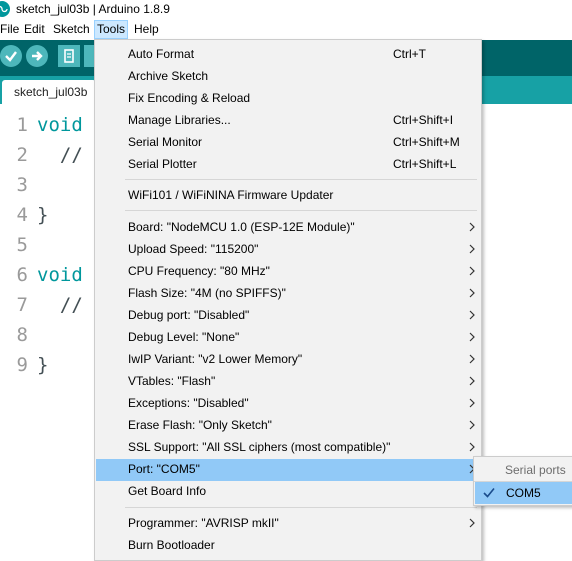  Describe the element at coordinates (522, 481) in the screenshot. I see `port-submenu: Serial ports COM5` at that location.